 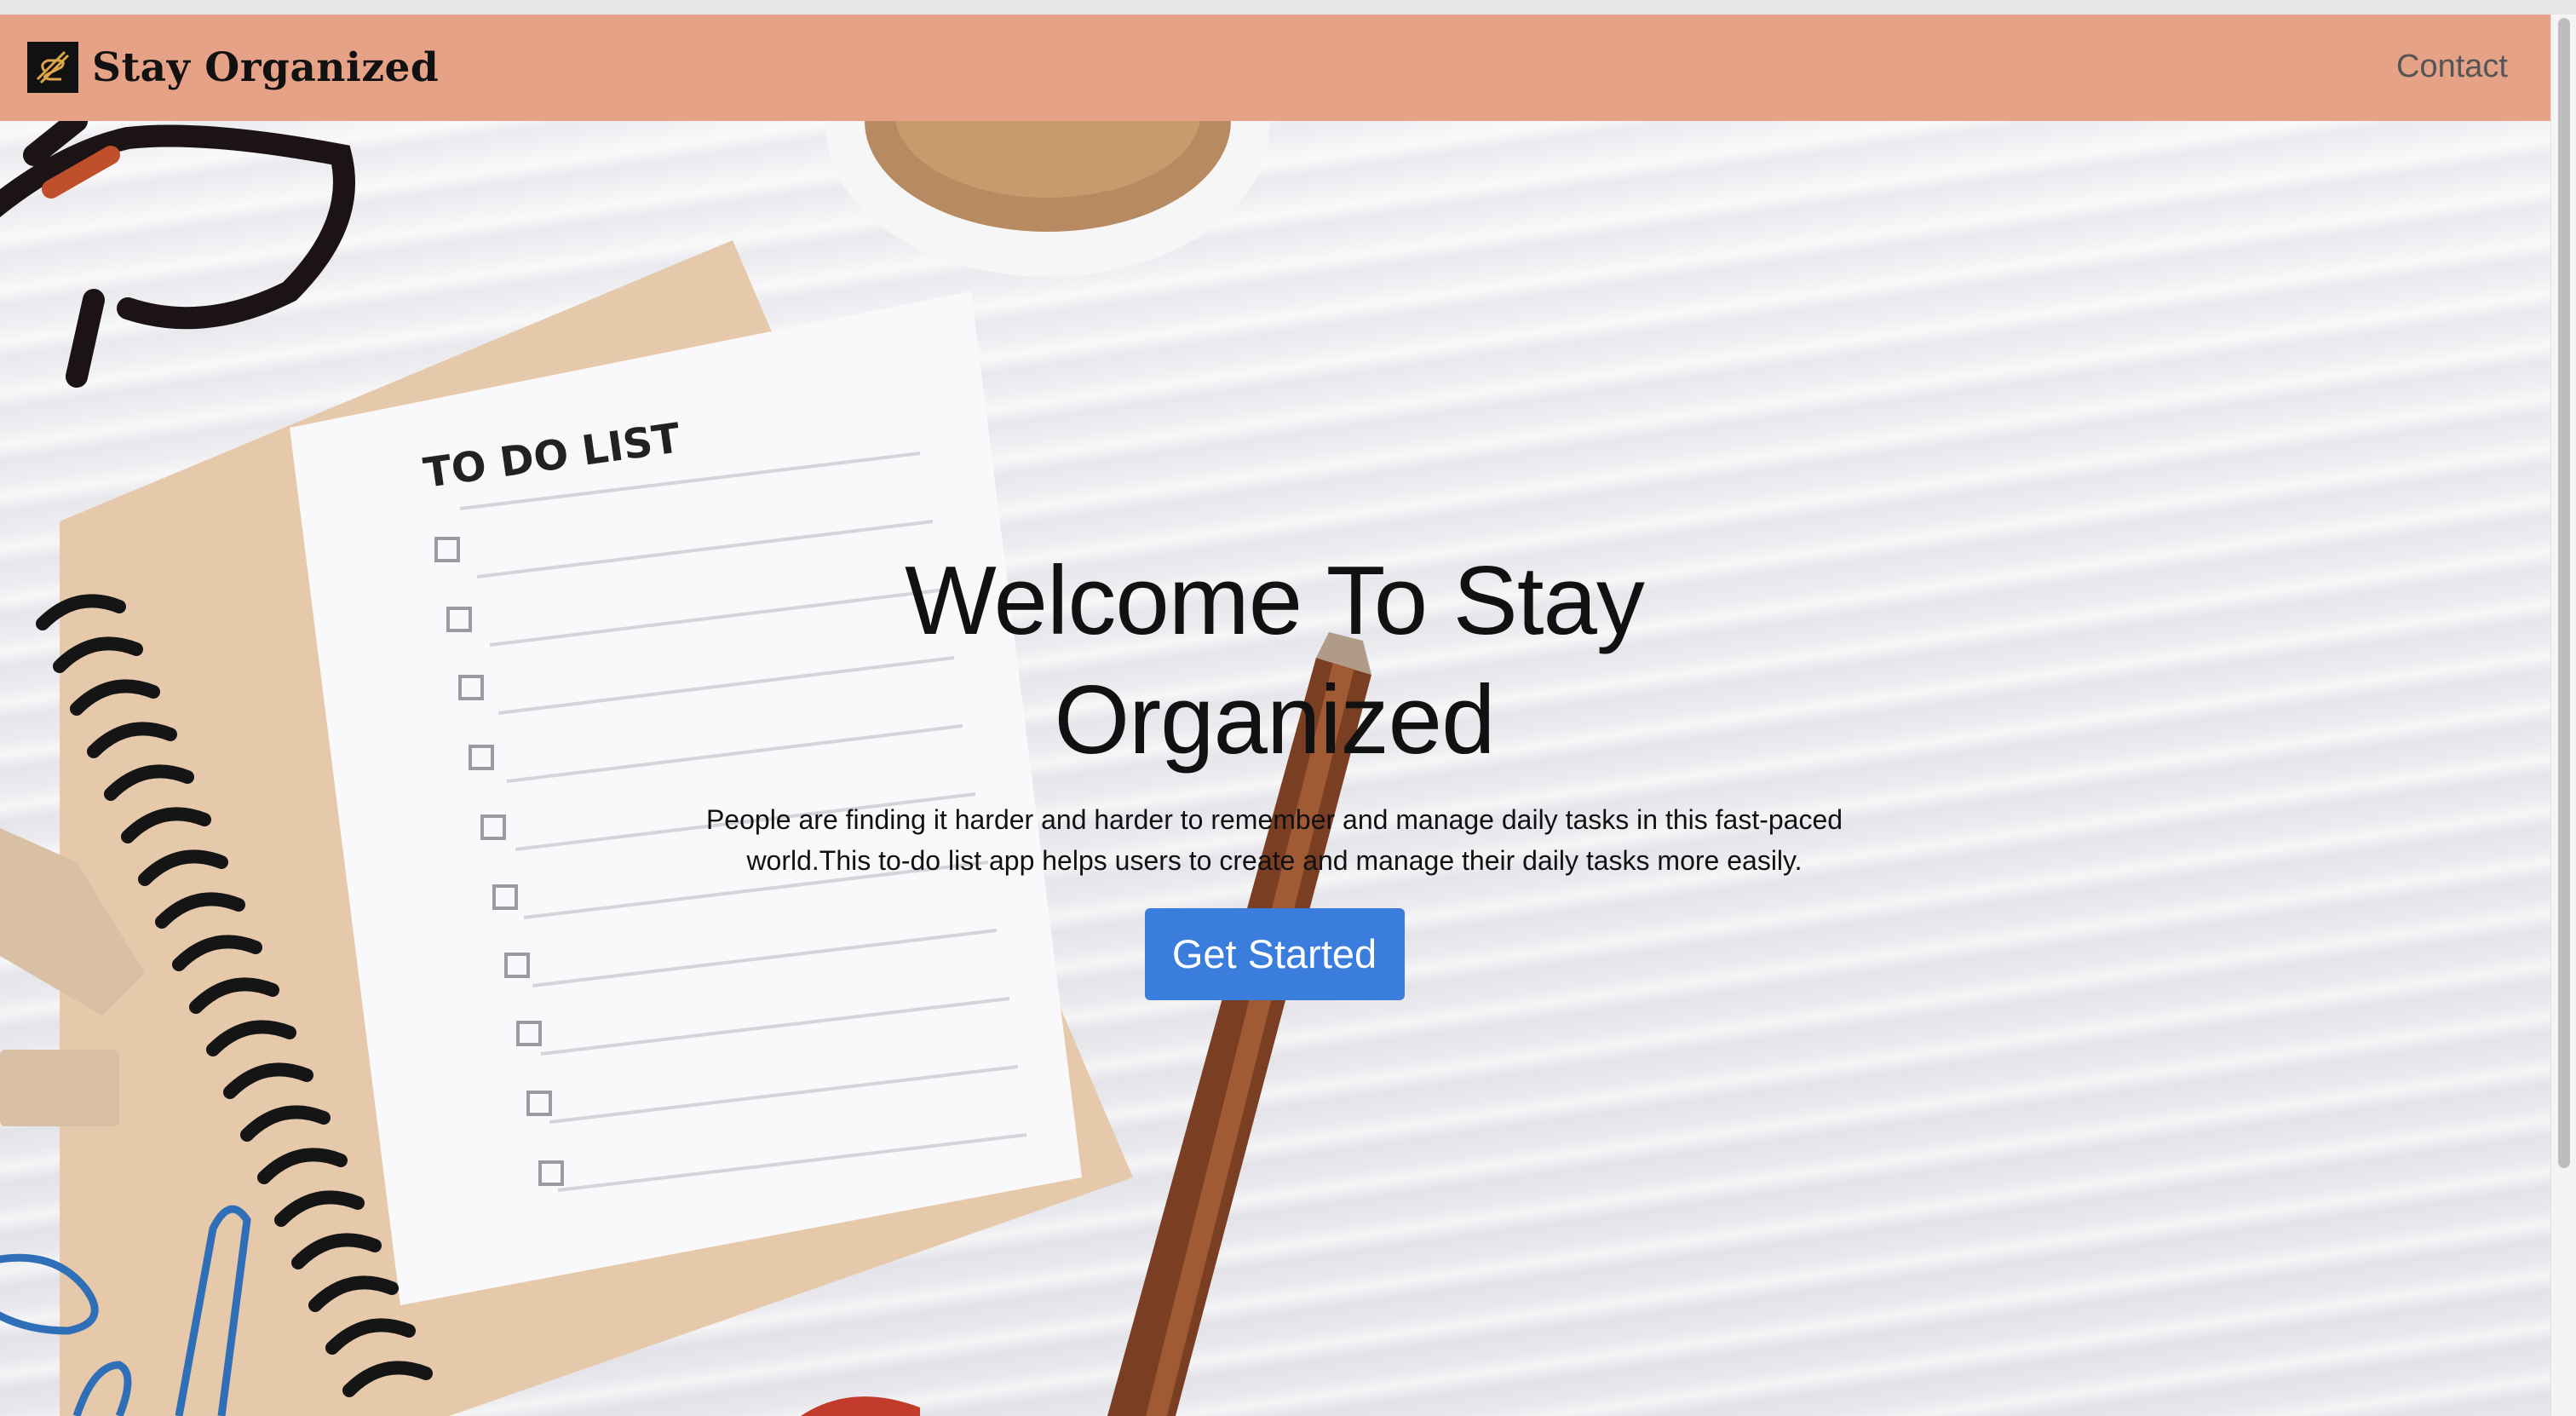 I want to click on brand: Stay Organized, so click(x=233, y=67).